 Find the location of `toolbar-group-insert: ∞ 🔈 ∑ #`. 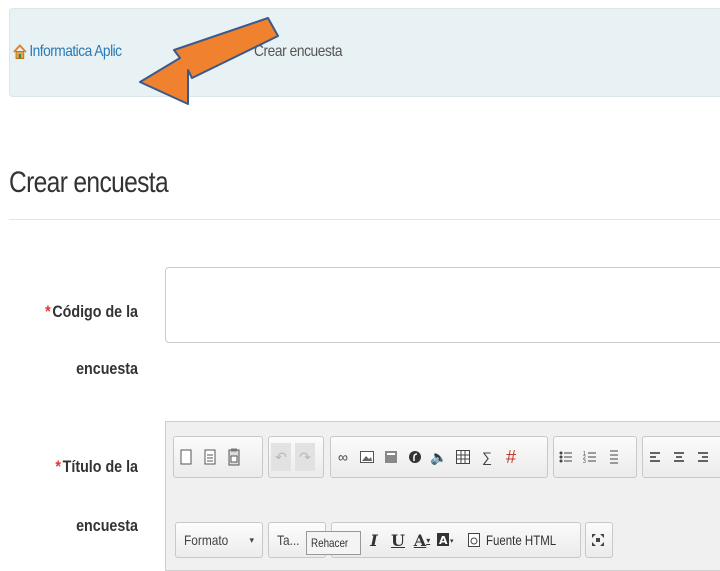

toolbar-group-insert: ∞ 🔈 ∑ # is located at coordinates (439, 457).